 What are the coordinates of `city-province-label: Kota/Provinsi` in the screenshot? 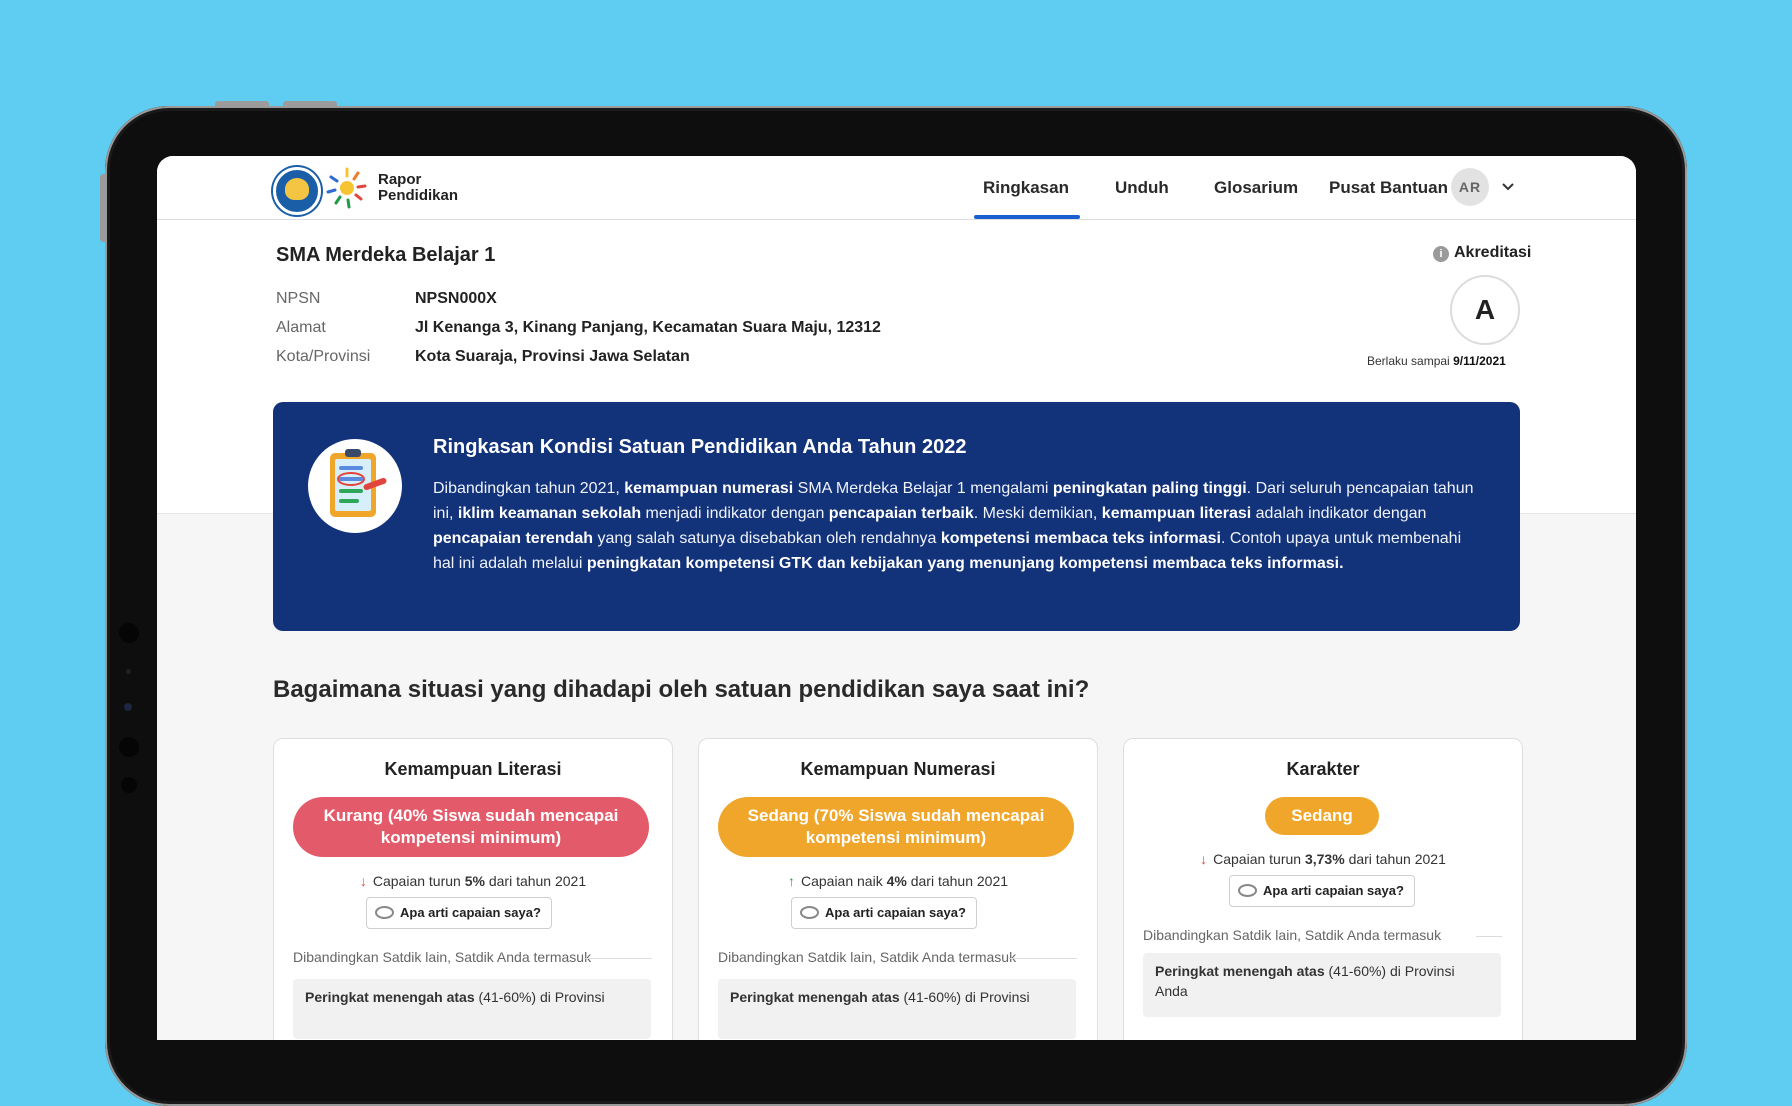 It's located at (323, 356).